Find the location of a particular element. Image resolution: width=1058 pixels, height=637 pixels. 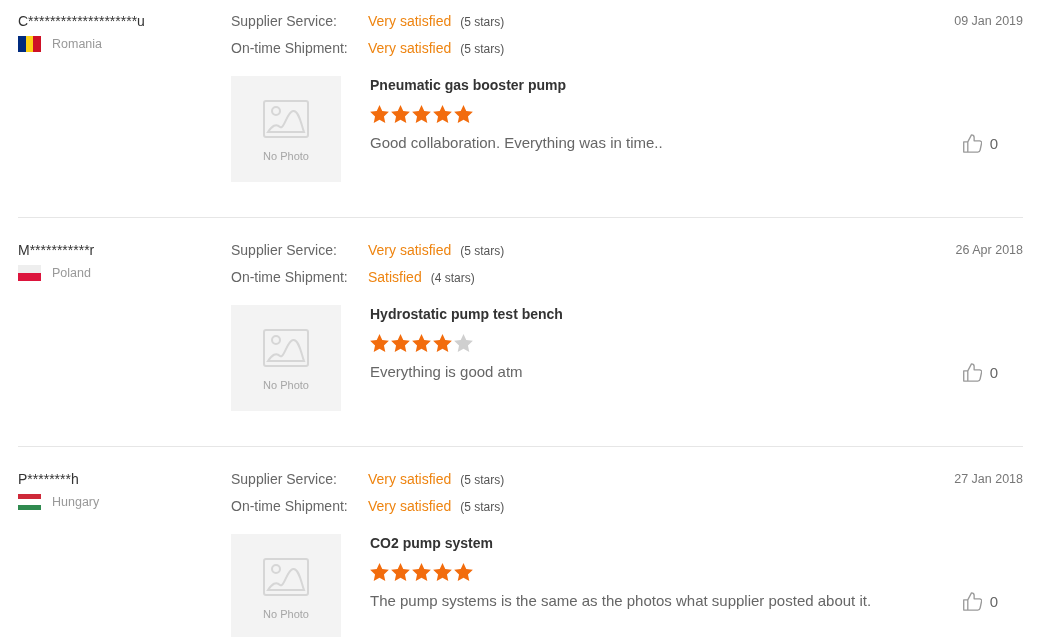

review-date: 26 Apr 2018 is located at coordinates (989, 250).